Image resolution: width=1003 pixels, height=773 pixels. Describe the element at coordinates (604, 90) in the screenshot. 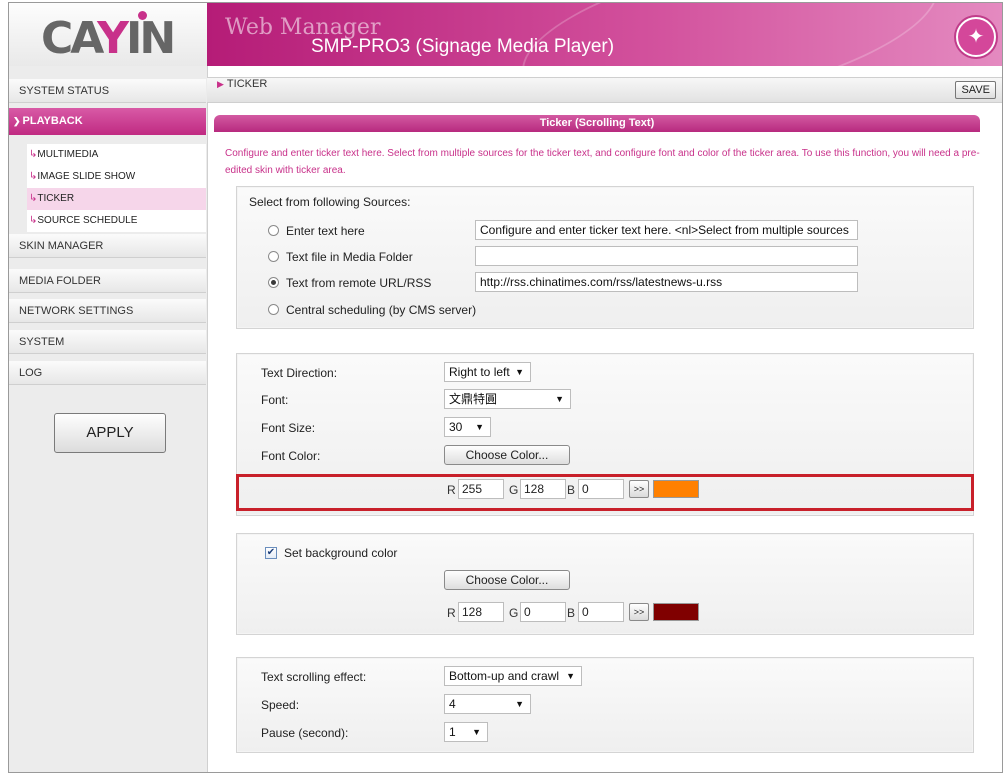

I see `toolbar: ▶ TICKER SAVE` at that location.